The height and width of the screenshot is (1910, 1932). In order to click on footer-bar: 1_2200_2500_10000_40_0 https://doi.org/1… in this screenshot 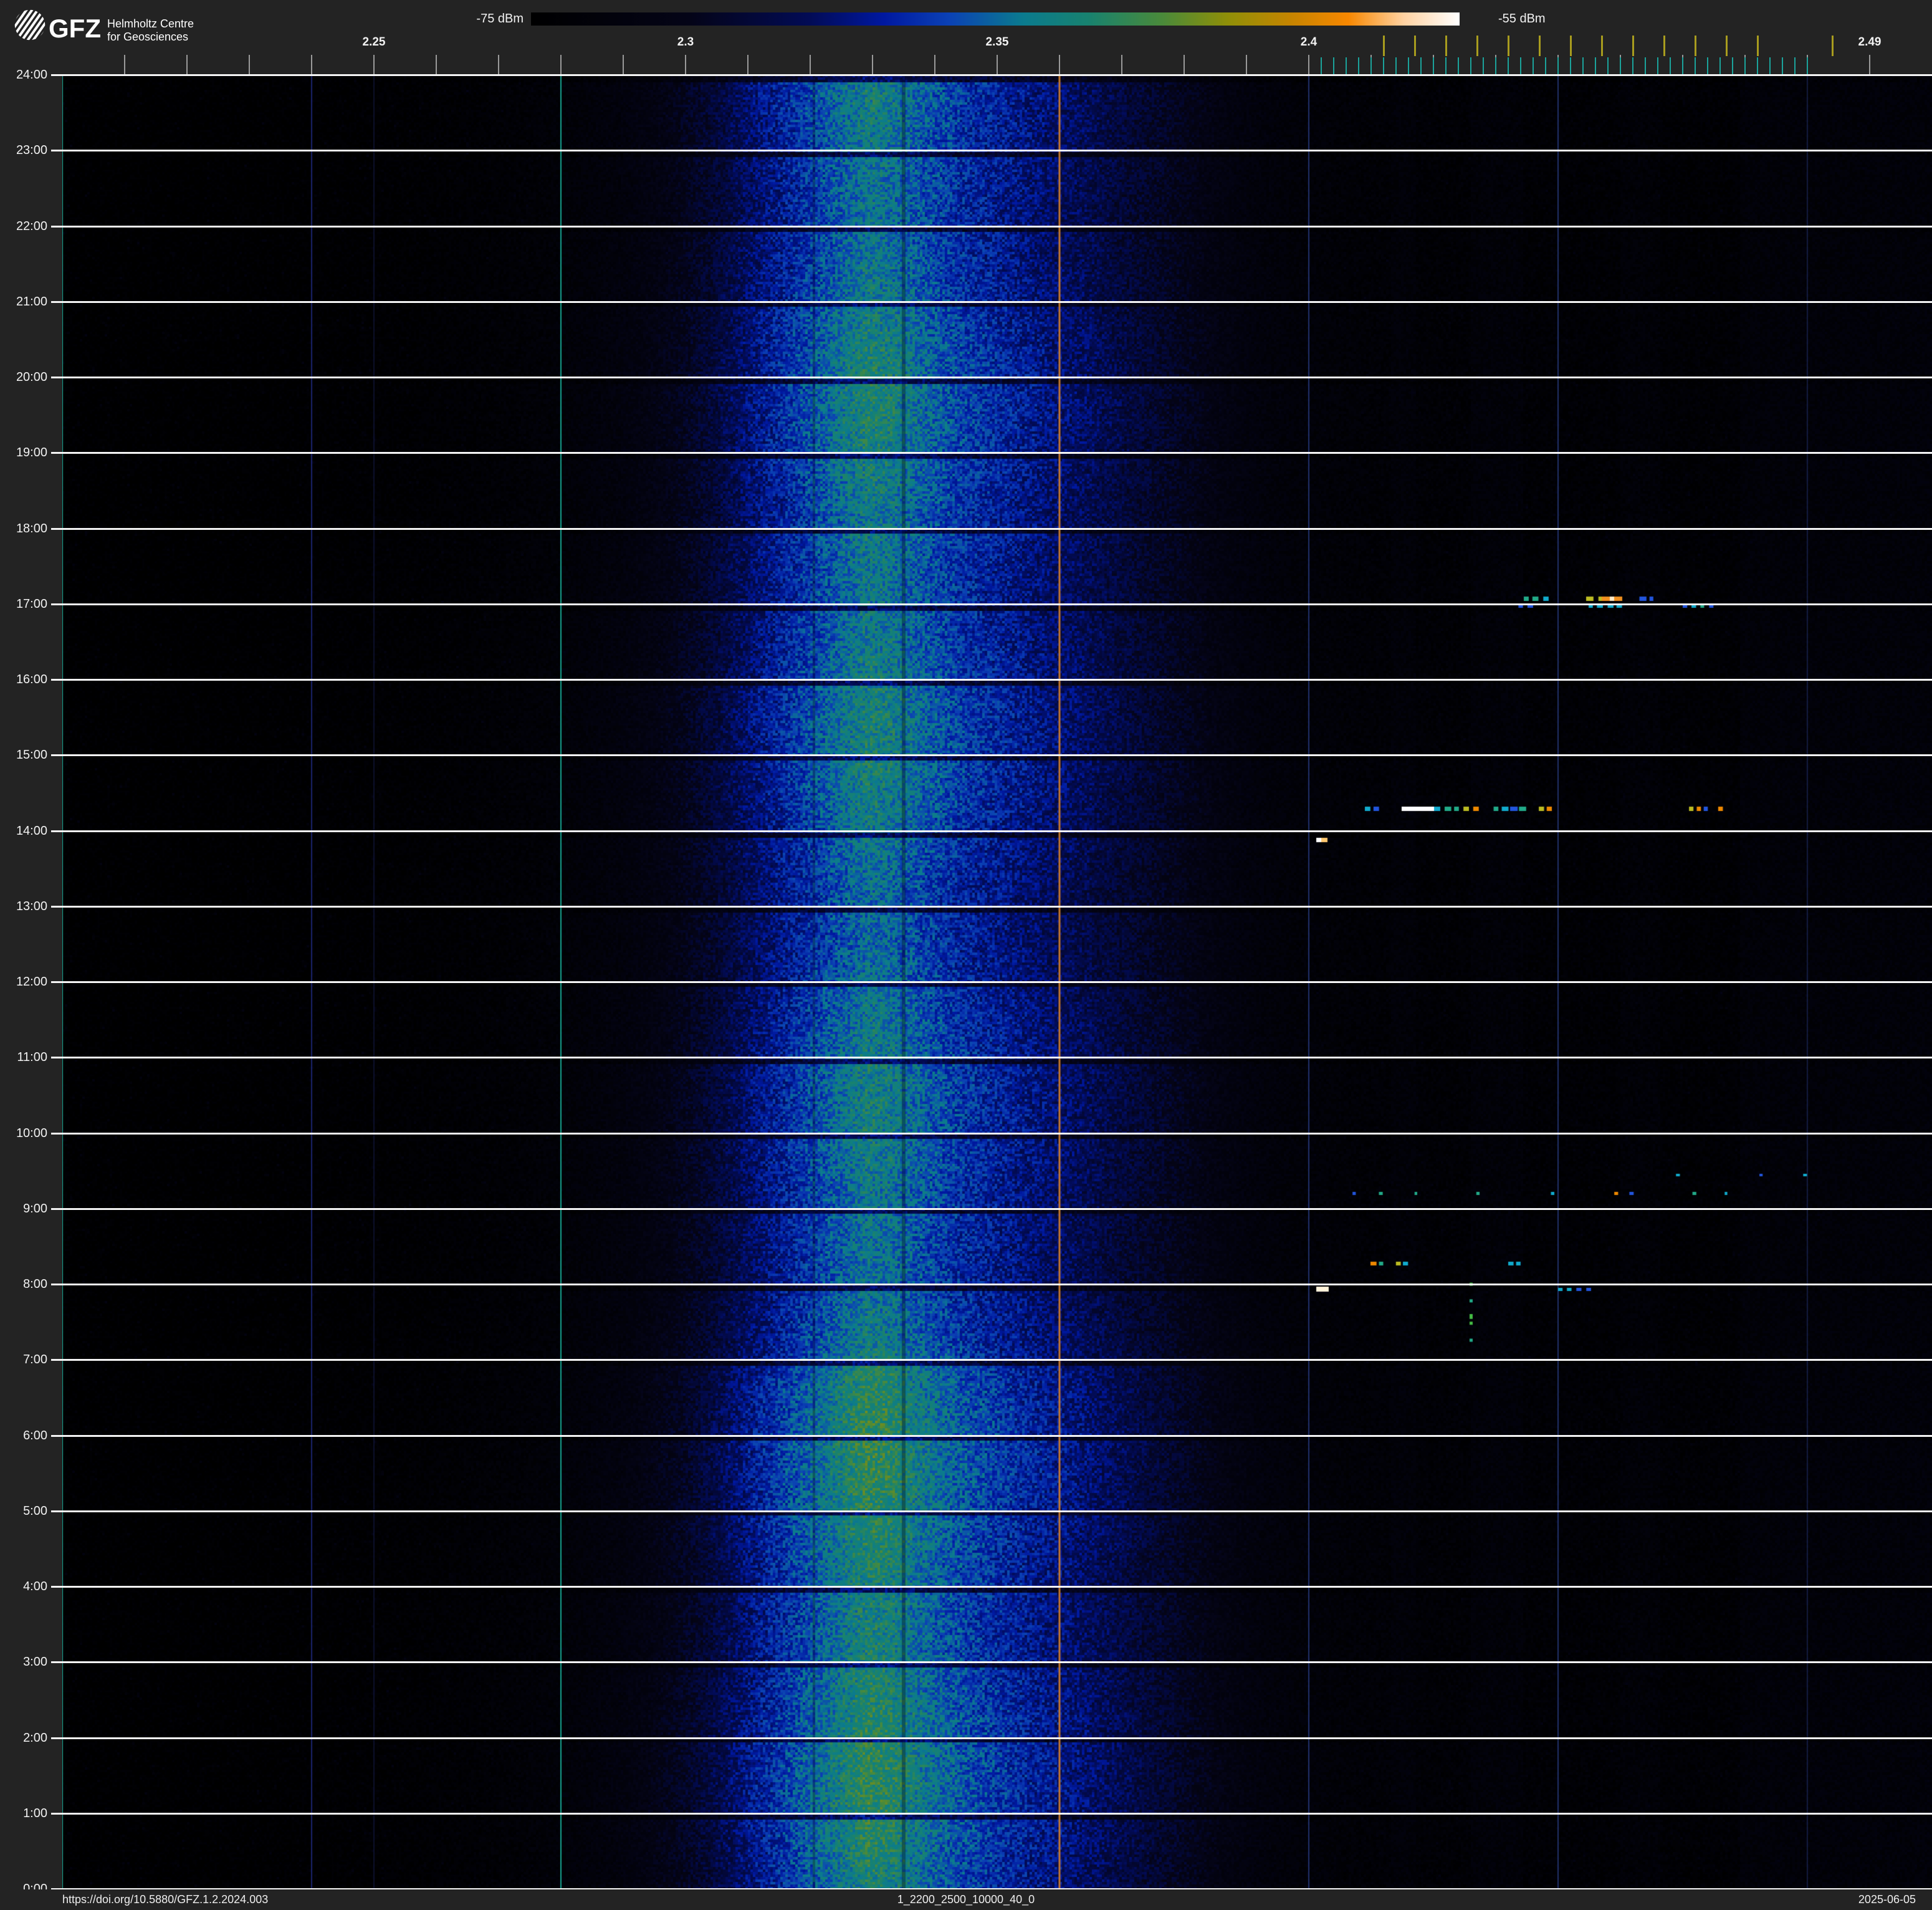, I will do `click(966, 1899)`.